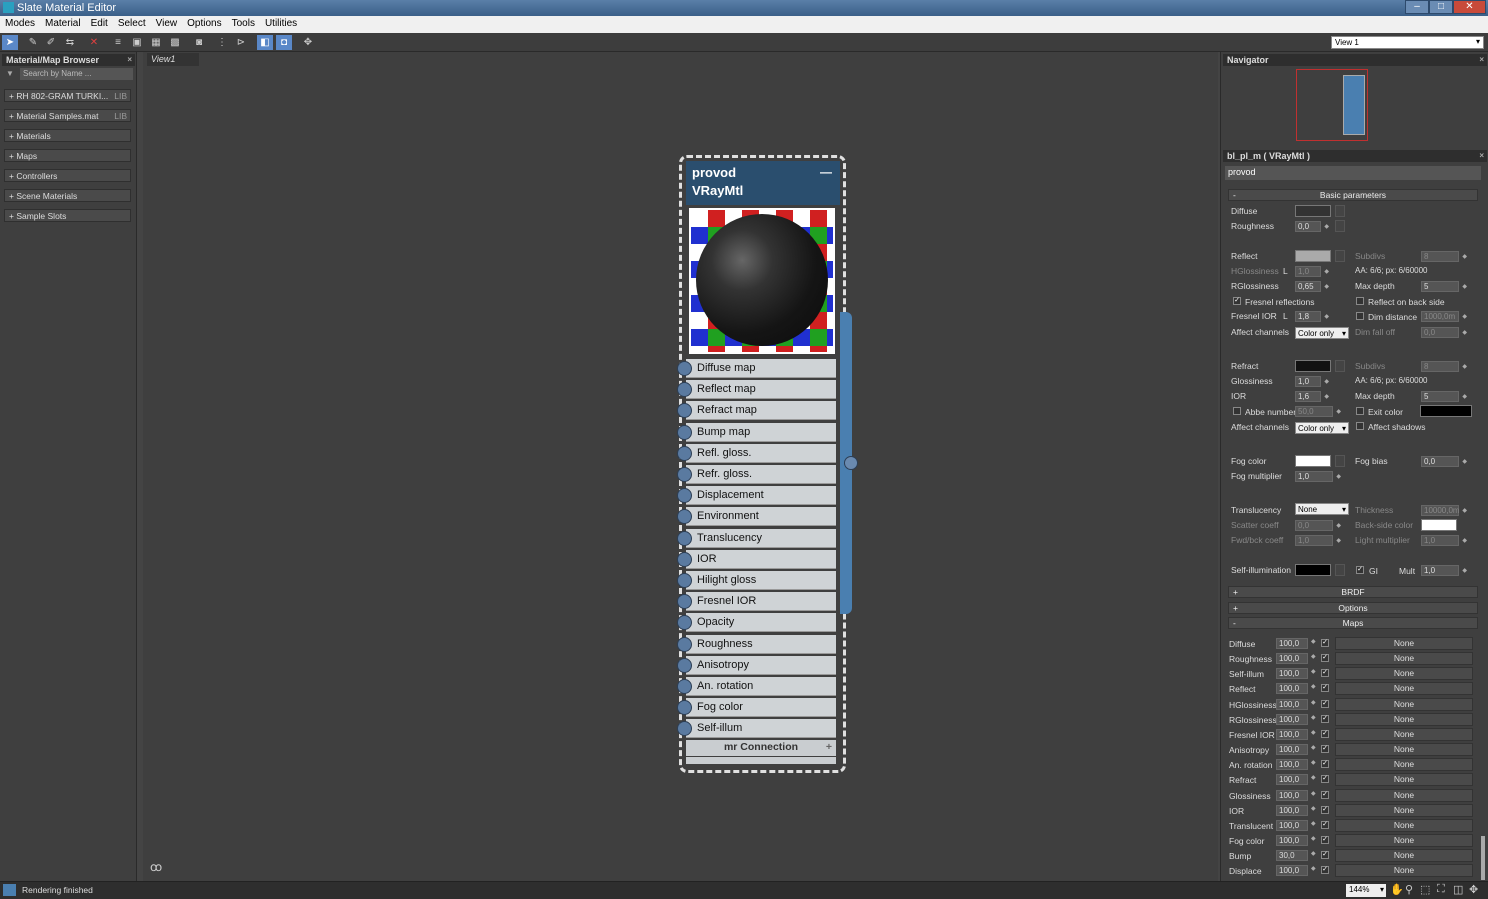  Describe the element at coordinates (1318, 476) in the screenshot. I see `fogmult-spinner: 1,0 ◆` at that location.